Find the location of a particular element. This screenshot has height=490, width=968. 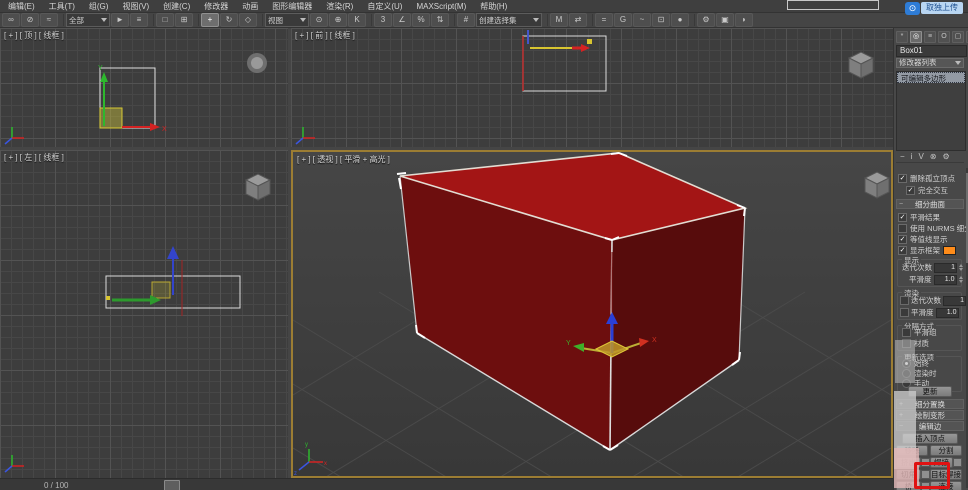

viewcube-perspective is located at coordinates (877, 185).